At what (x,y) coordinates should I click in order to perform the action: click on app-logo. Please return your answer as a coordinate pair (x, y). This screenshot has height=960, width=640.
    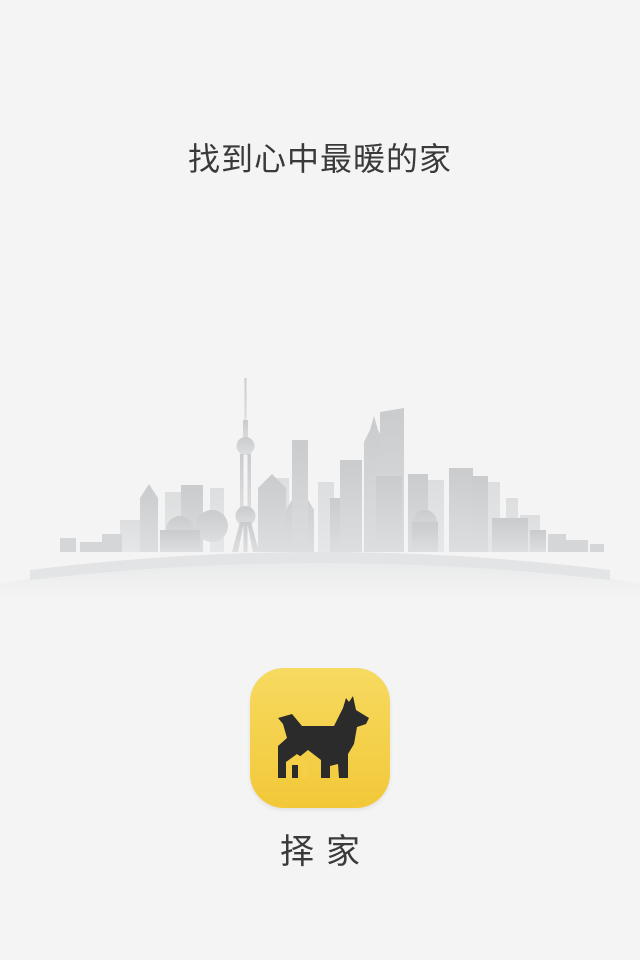
    Looking at the image, I should click on (320, 738).